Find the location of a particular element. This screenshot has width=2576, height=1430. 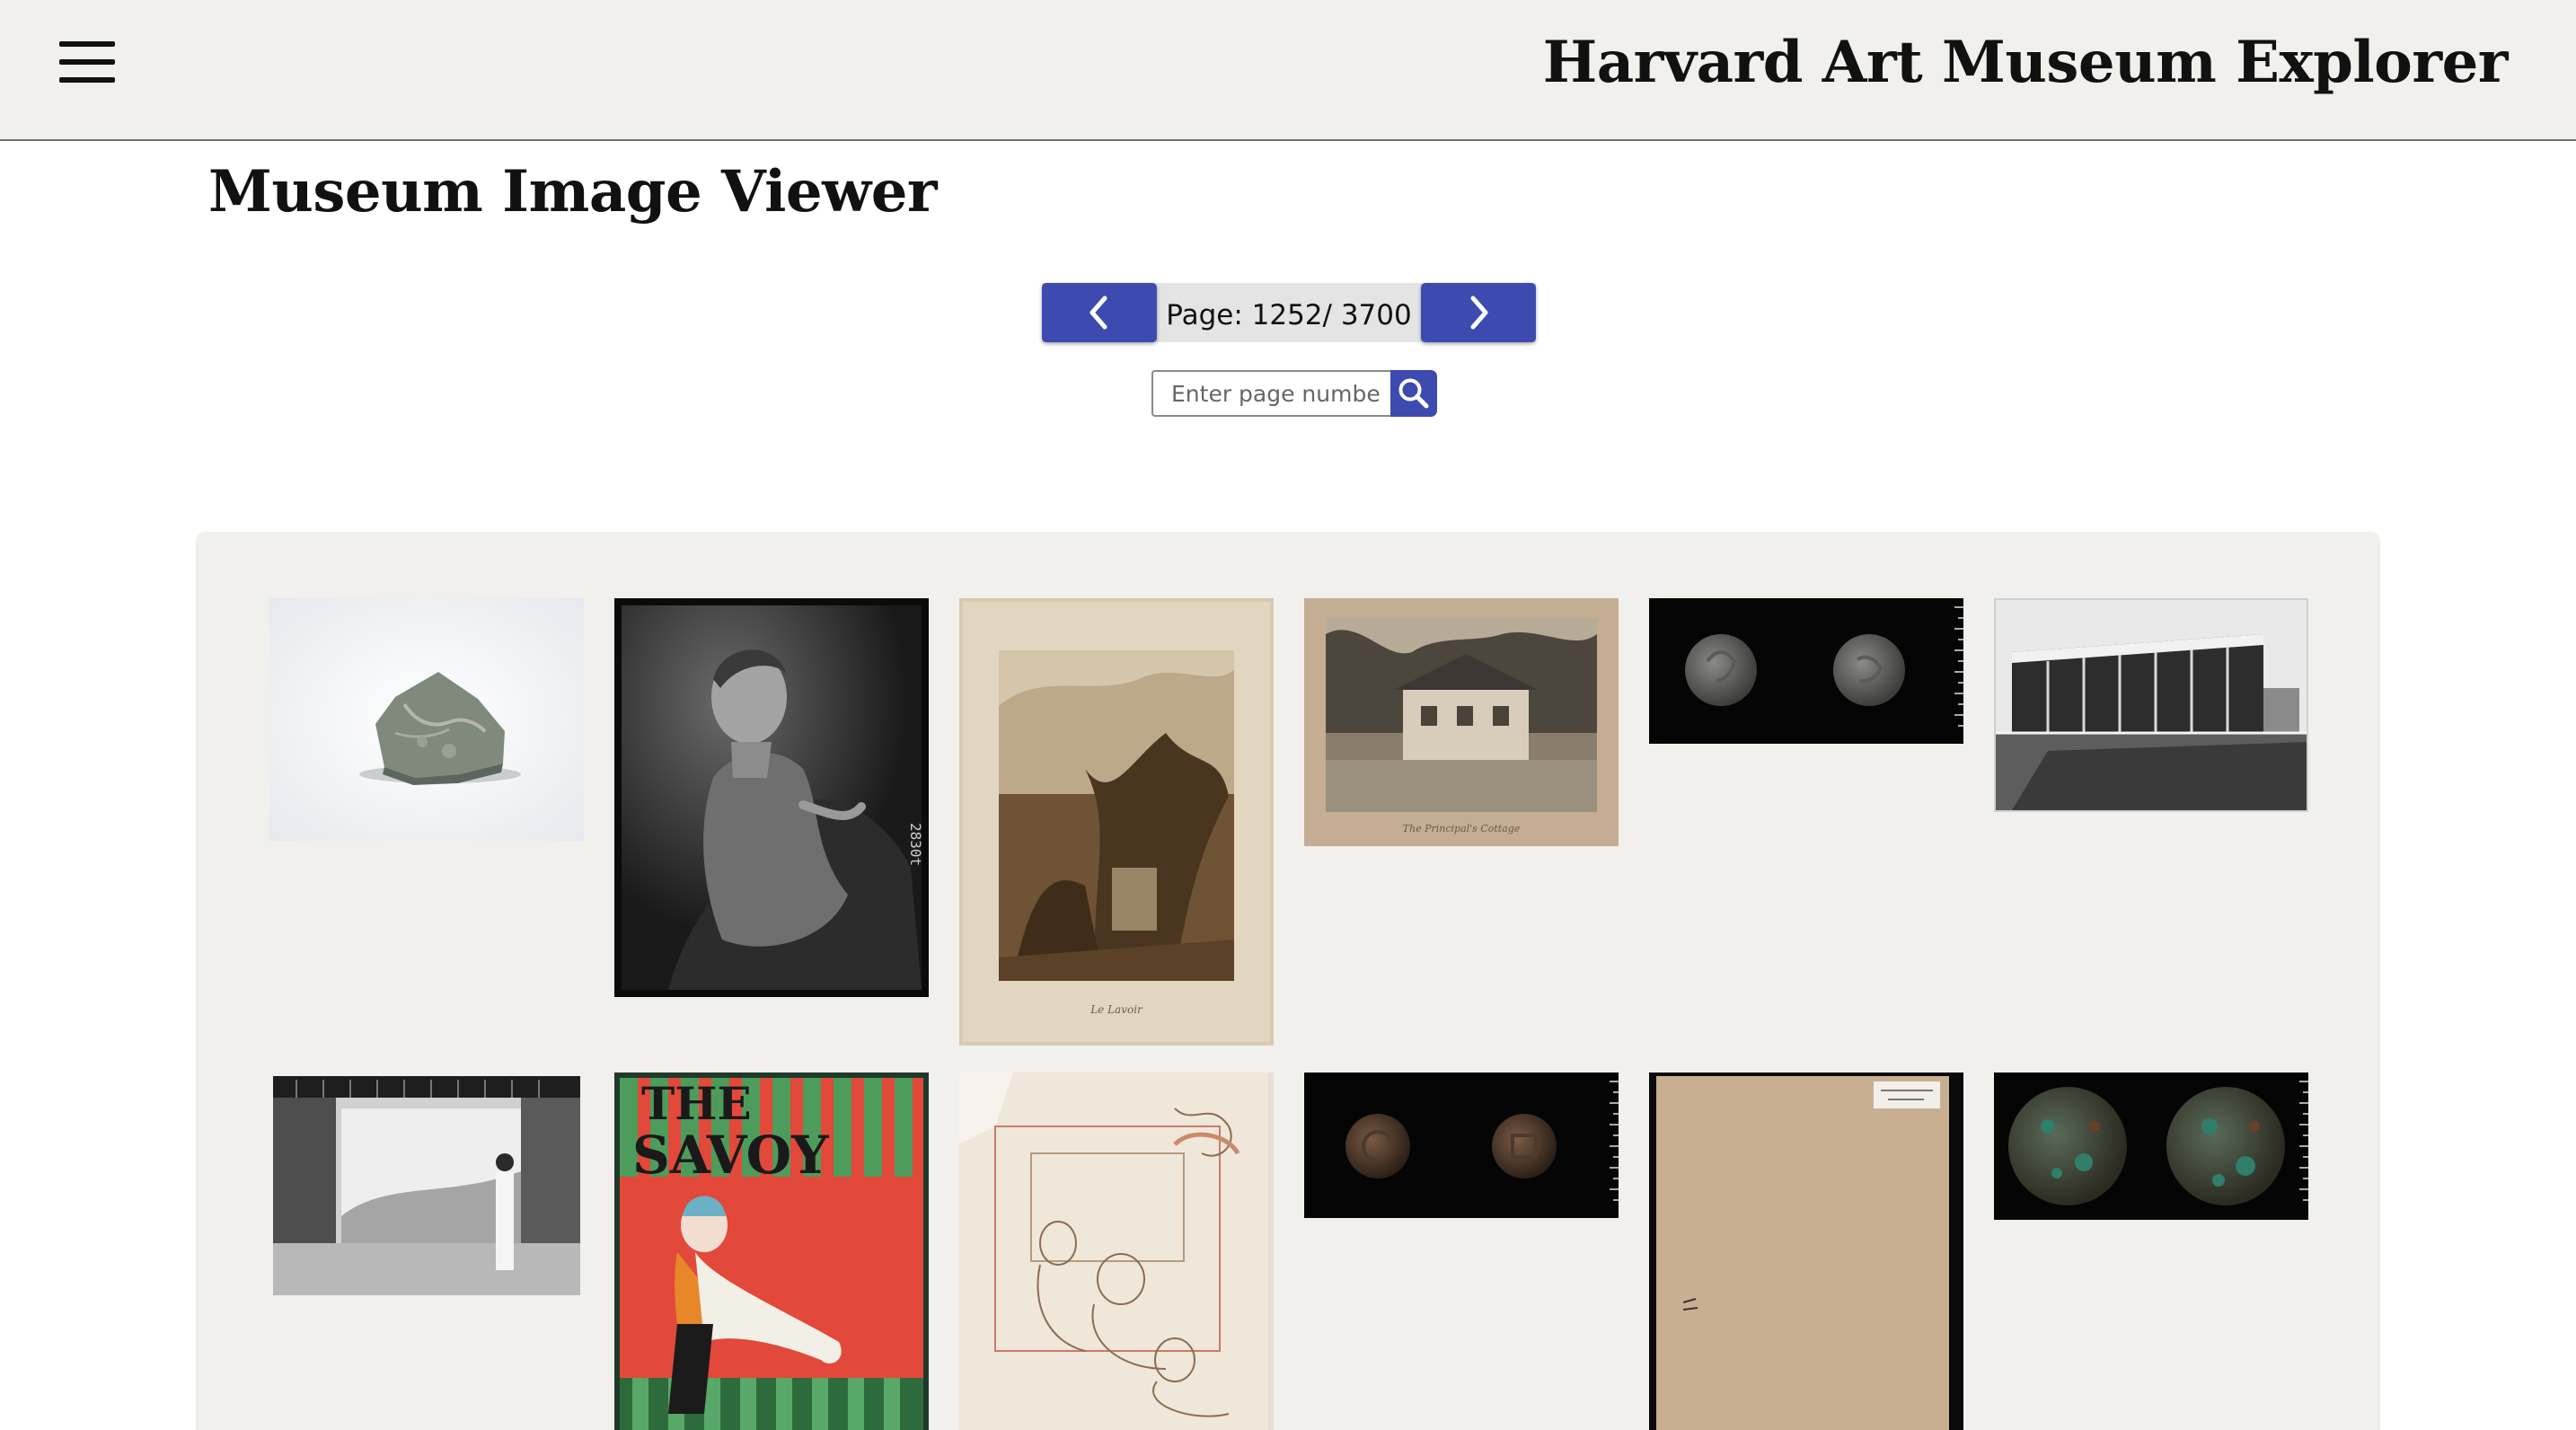

search-button is located at coordinates (1413, 393).